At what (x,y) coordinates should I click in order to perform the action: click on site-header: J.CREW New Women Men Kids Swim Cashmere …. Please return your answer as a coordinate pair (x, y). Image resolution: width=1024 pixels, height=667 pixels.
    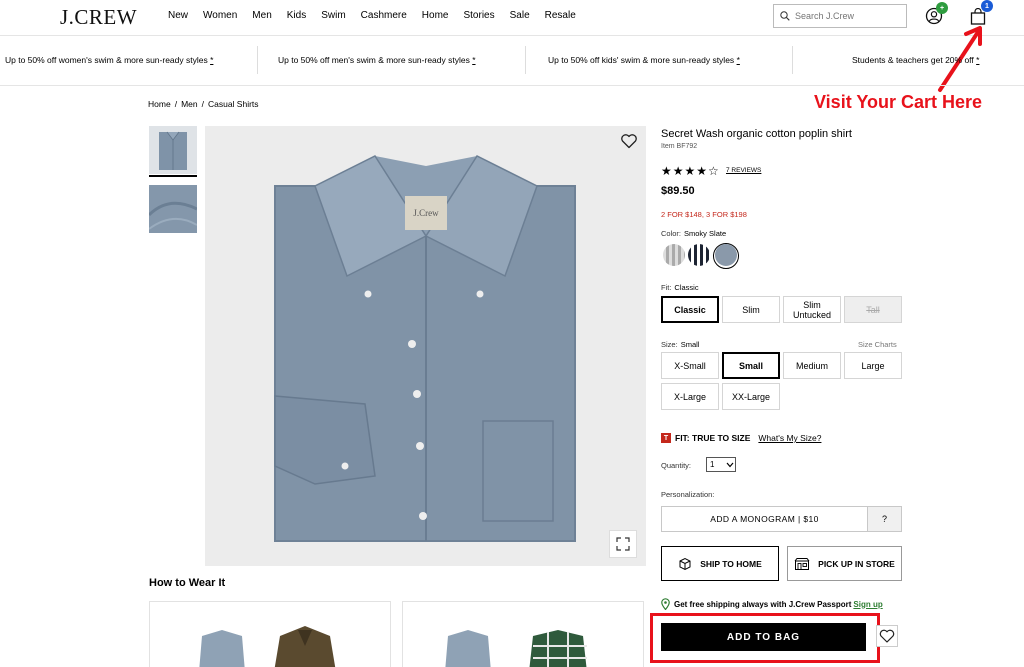
    Looking at the image, I should click on (512, 18).